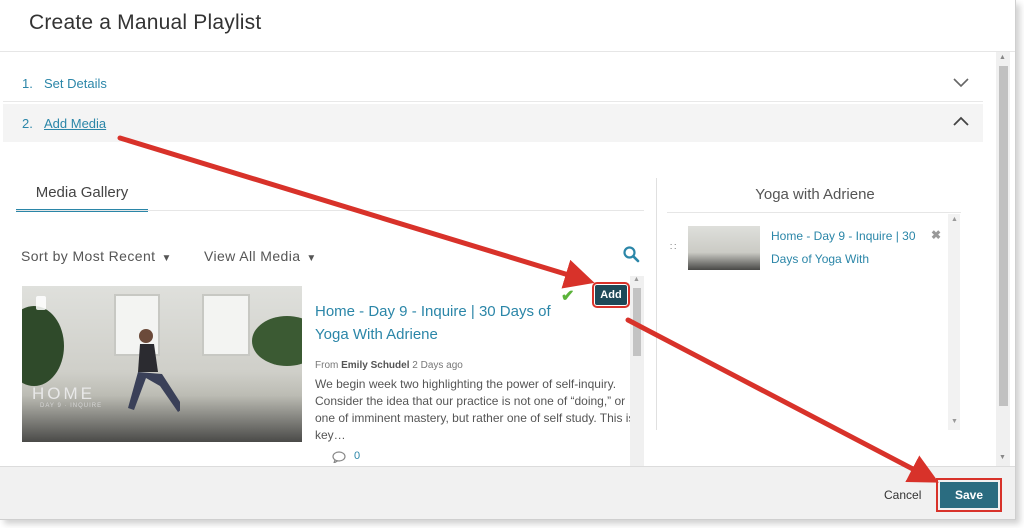 The width and height of the screenshot is (1024, 528). I want to click on step-add-media: 2. Add Media, so click(493, 123).